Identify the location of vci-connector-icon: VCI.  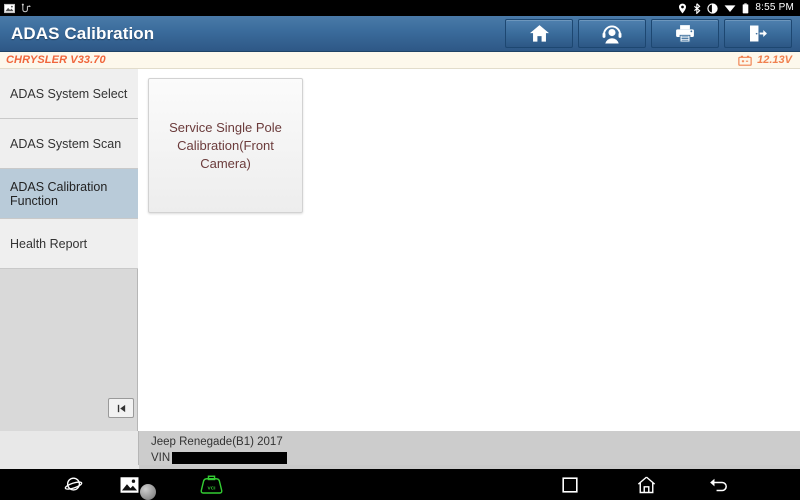
(211, 484).